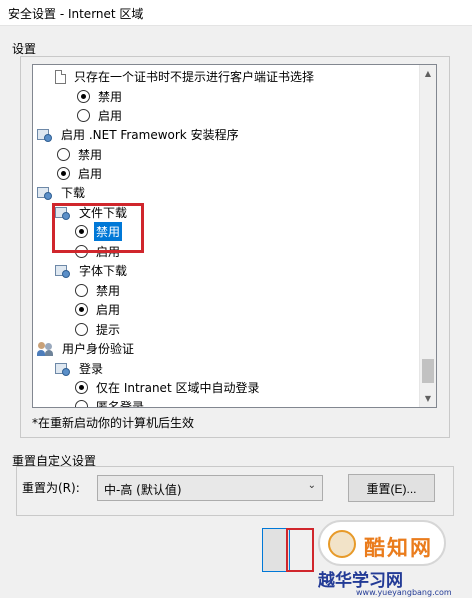 The width and height of the screenshot is (472, 598). Describe the element at coordinates (311, 485) in the screenshot. I see `chevron-down-icon: ⌄` at that location.